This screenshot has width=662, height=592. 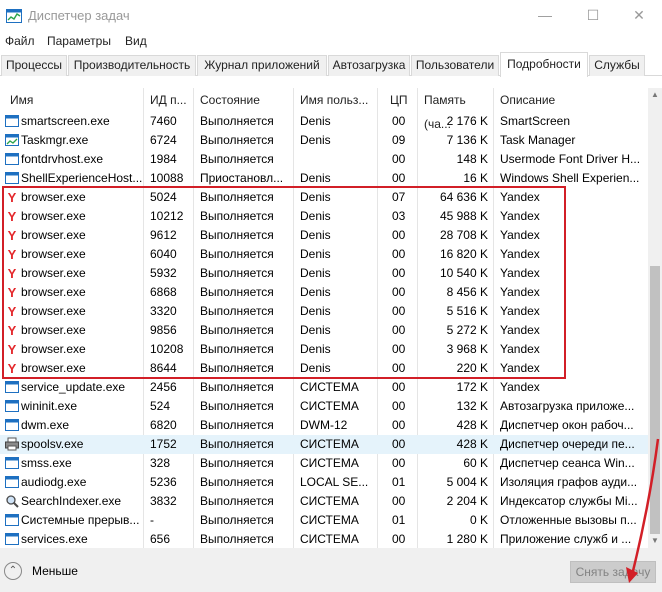 I want to click on search-indexer-icon, so click(x=12, y=501).